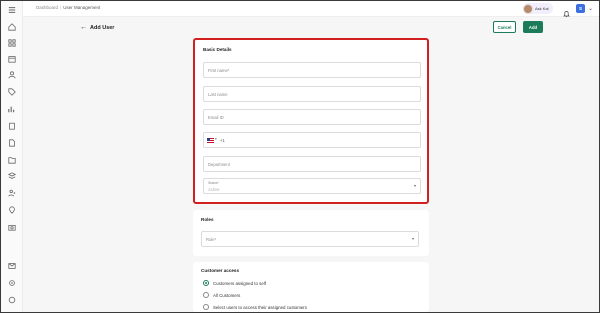  What do you see at coordinates (213, 183) in the screenshot?
I see `status-label: Status*` at bounding box center [213, 183].